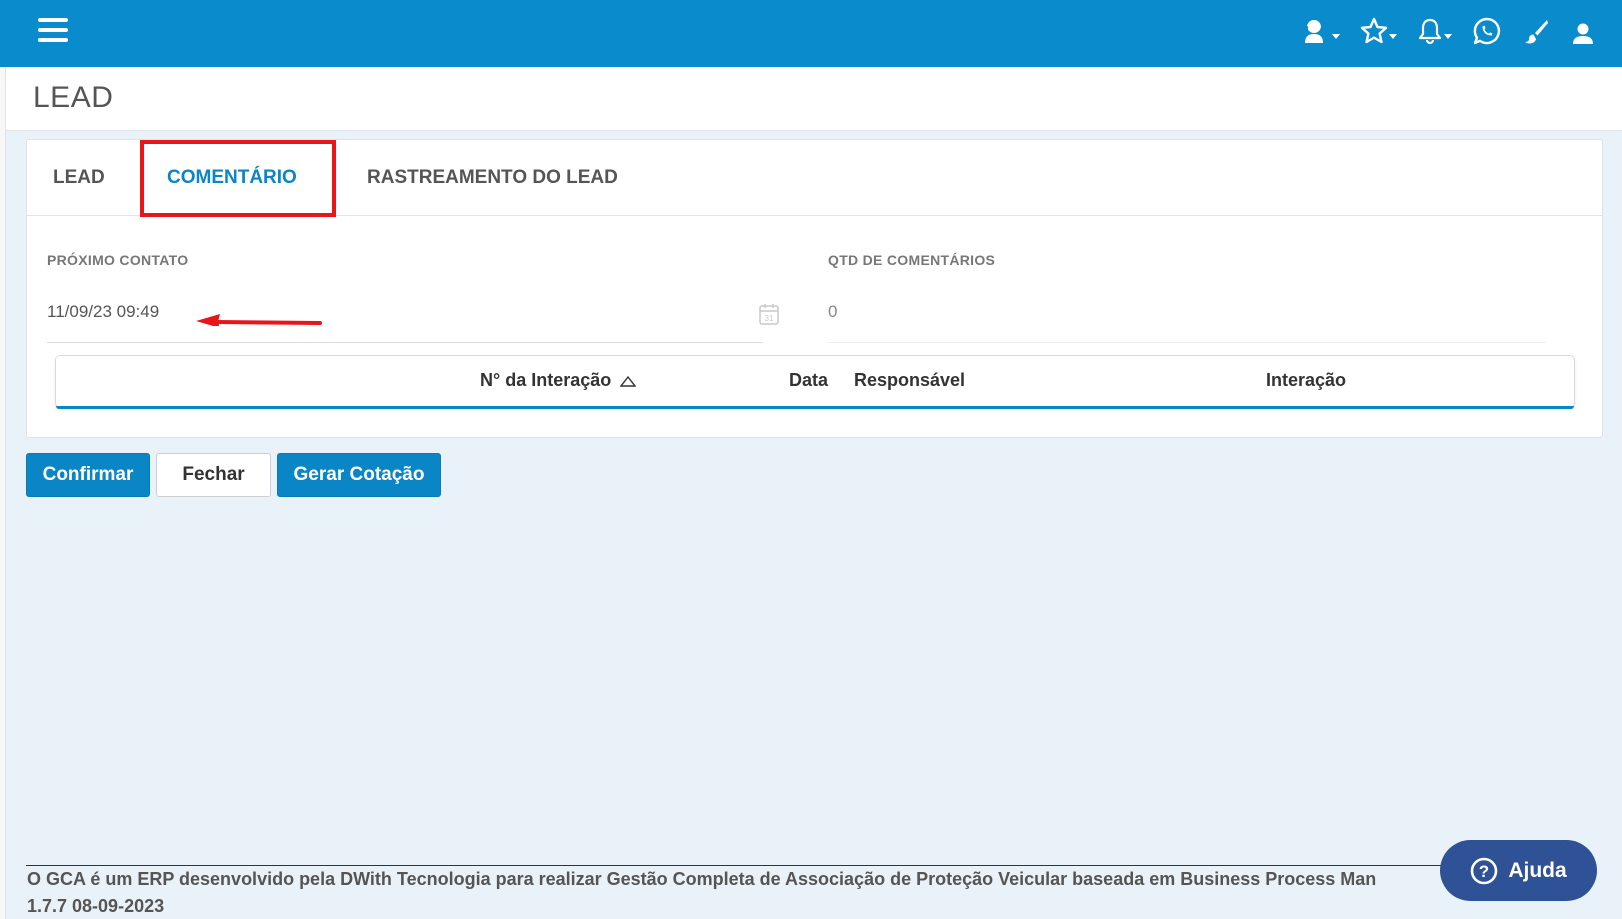 The image size is (1622, 919). Describe the element at coordinates (1187, 342) in the screenshot. I see `comment-count-underline` at that location.